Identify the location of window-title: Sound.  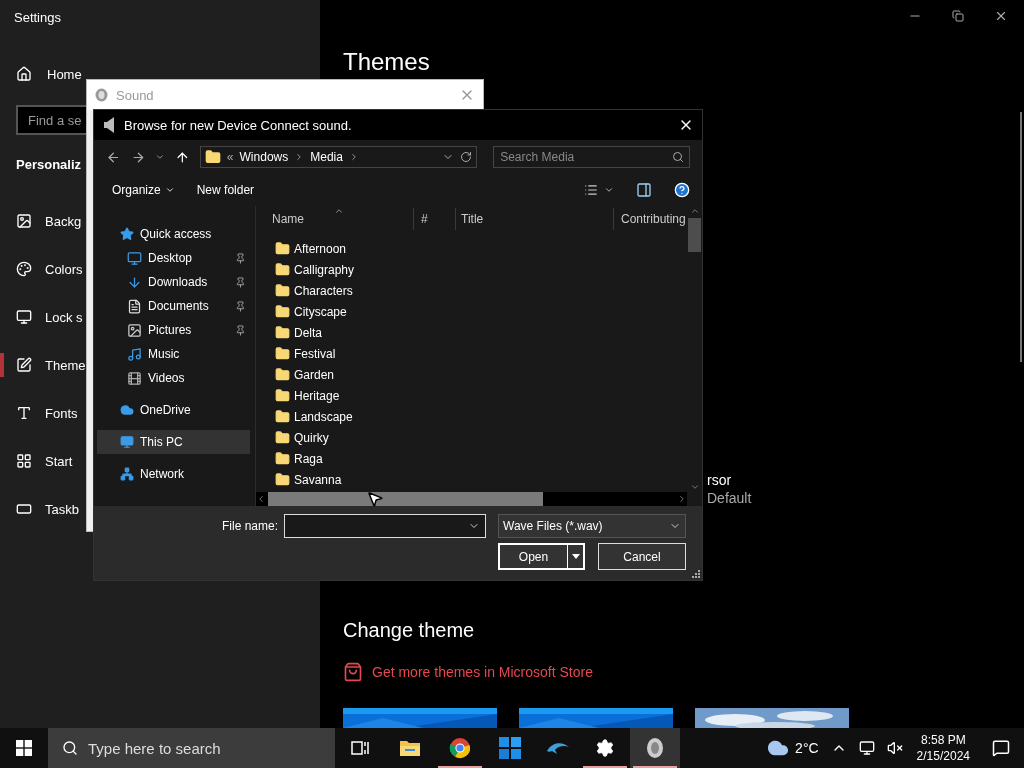
(135, 95).